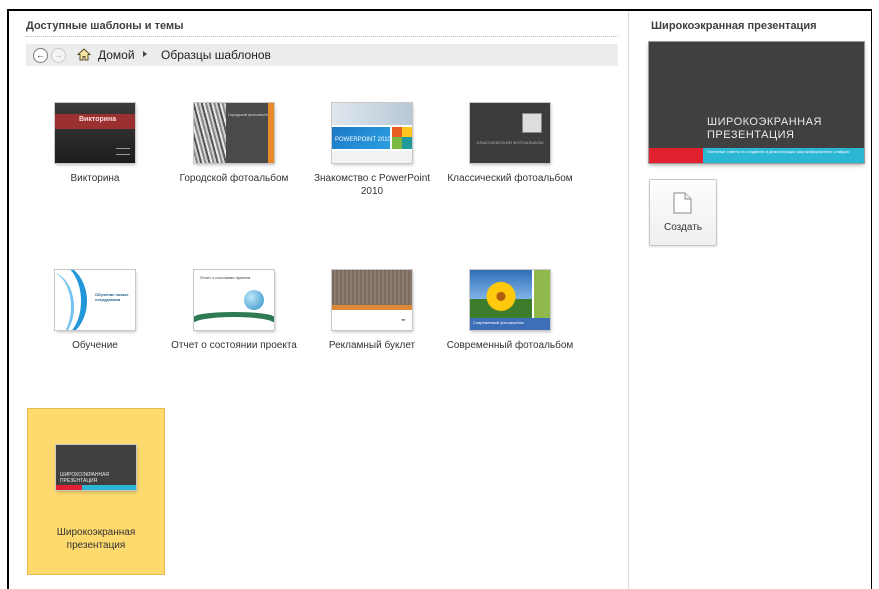  What do you see at coordinates (510, 345) in the screenshot?
I see `template-label: Современный фотоальбом` at bounding box center [510, 345].